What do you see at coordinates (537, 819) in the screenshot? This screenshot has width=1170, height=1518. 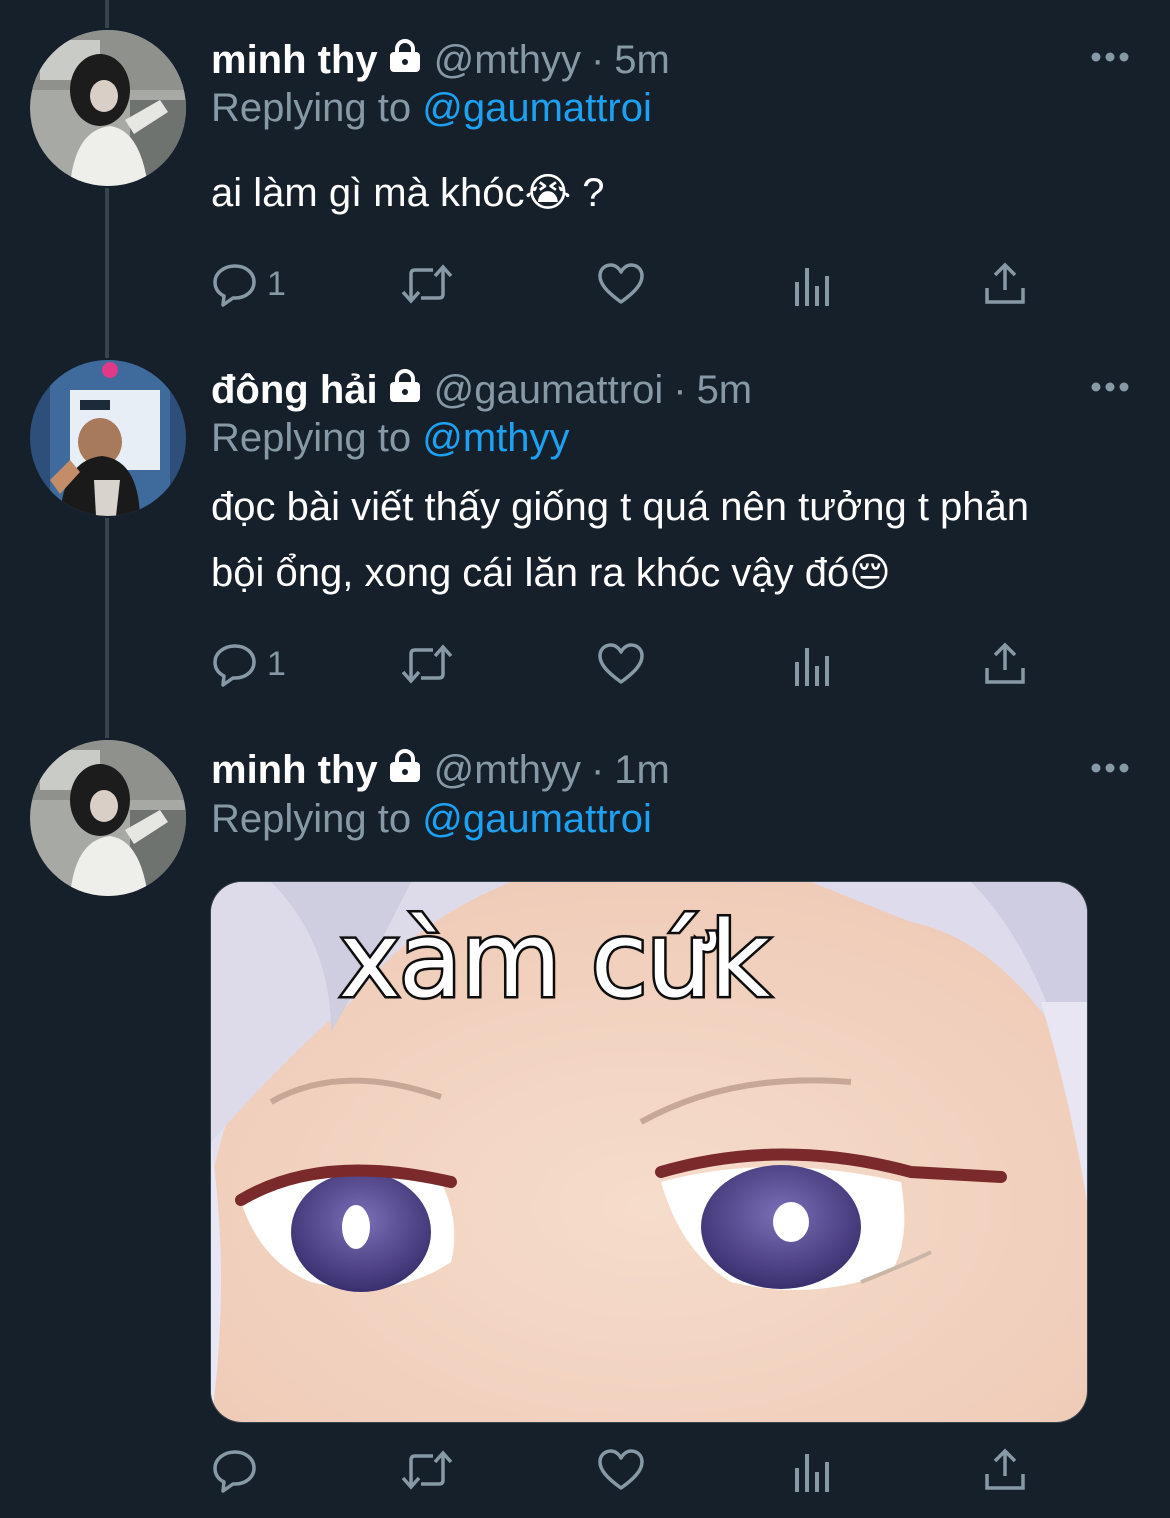 I see `replying-to-link: @gaumattroi` at bounding box center [537, 819].